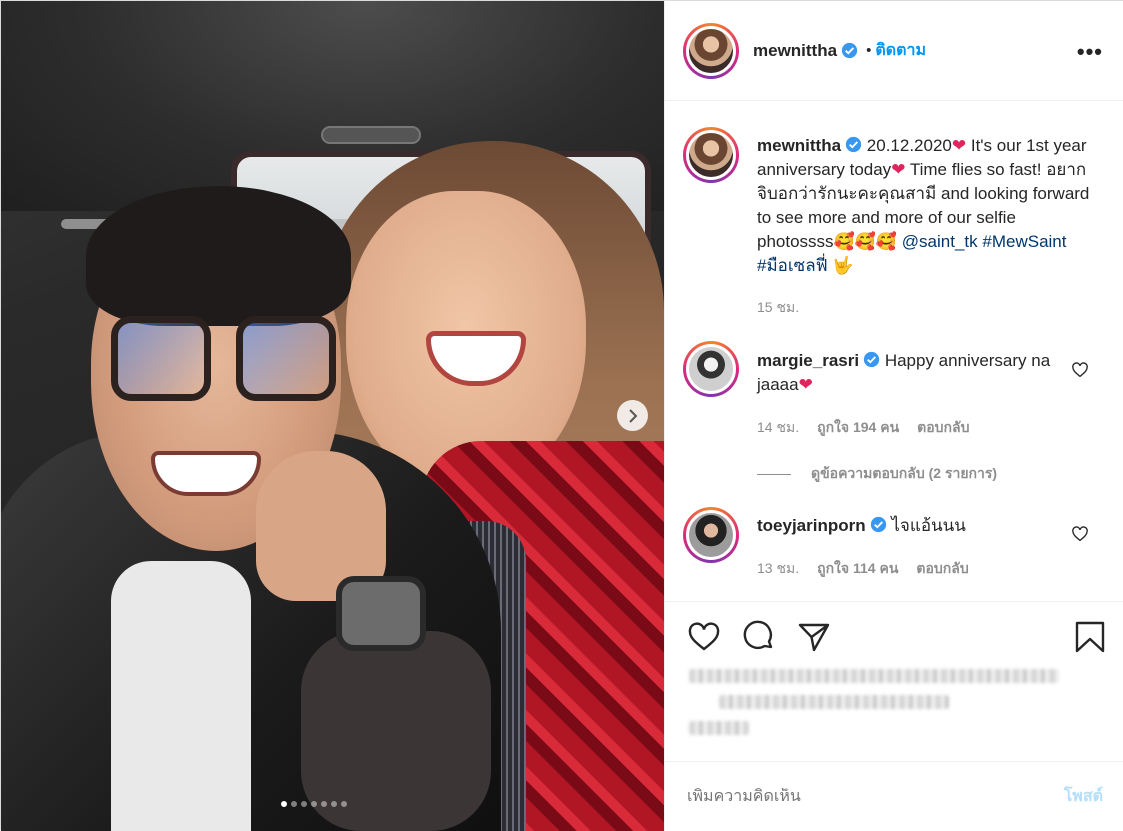  Describe the element at coordinates (161, 358) in the screenshot. I see `lens-left` at that location.